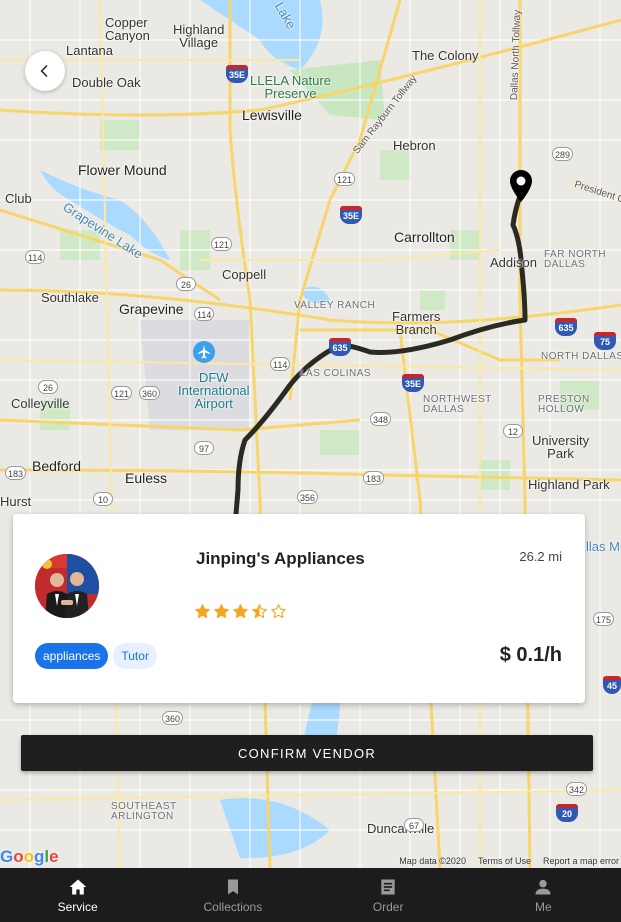  What do you see at coordinates (232, 895) in the screenshot?
I see `nav-item-collections: Collections` at bounding box center [232, 895].